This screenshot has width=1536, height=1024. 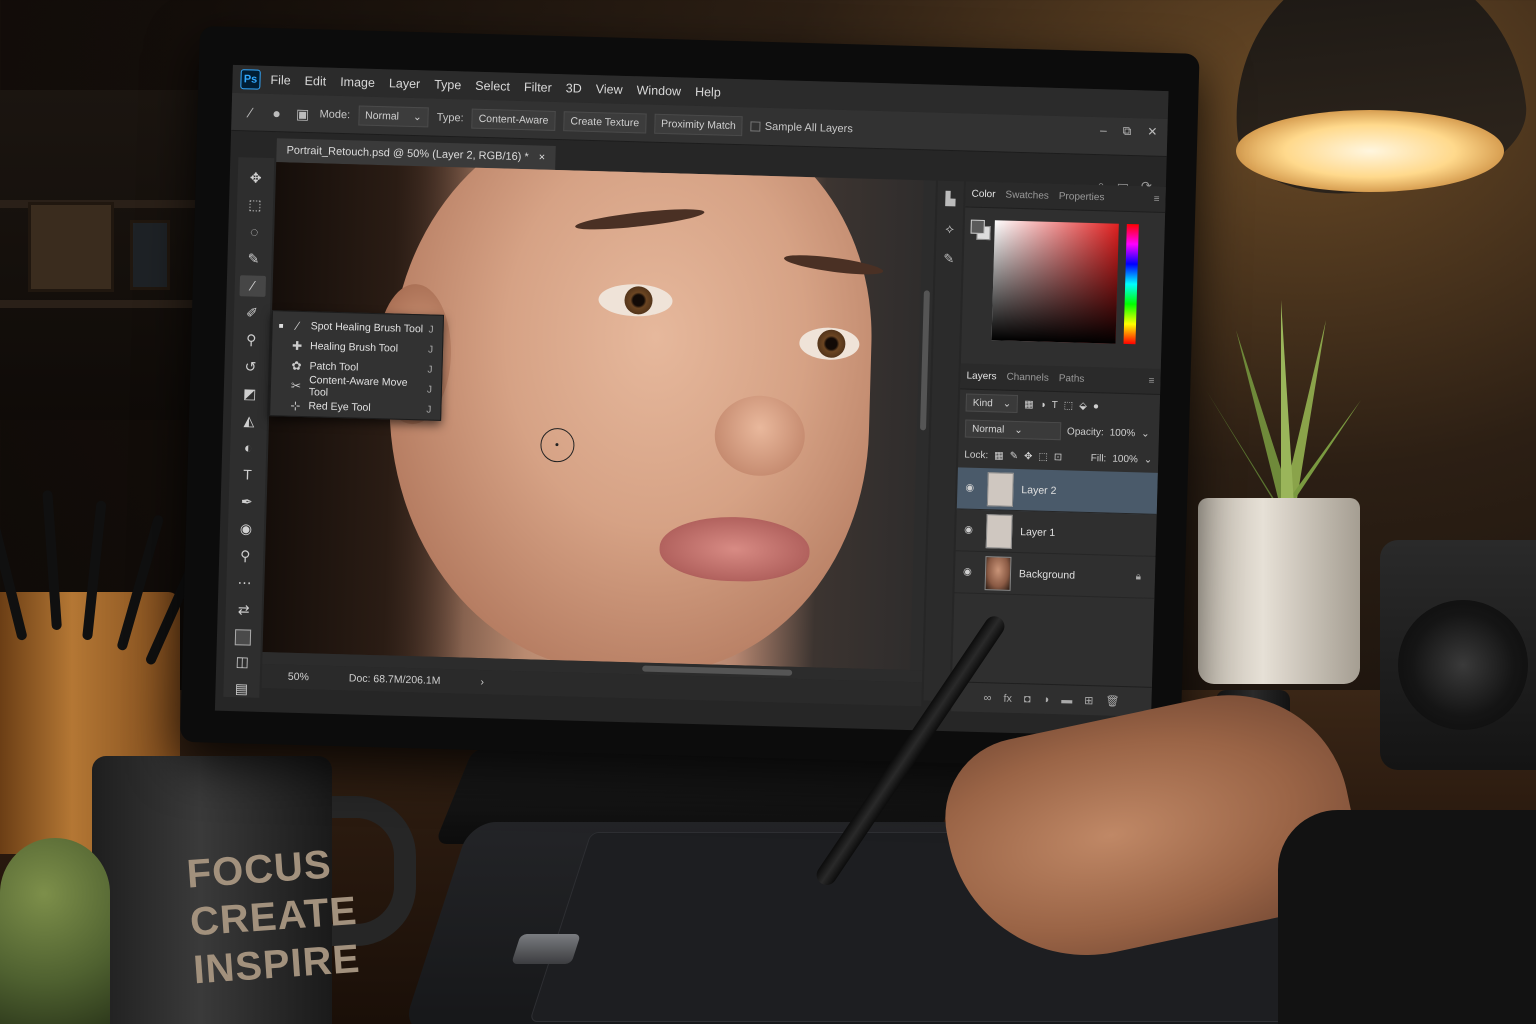 What do you see at coordinates (393, 115) in the screenshot?
I see `mode-select: Normal ⌄` at bounding box center [393, 115].